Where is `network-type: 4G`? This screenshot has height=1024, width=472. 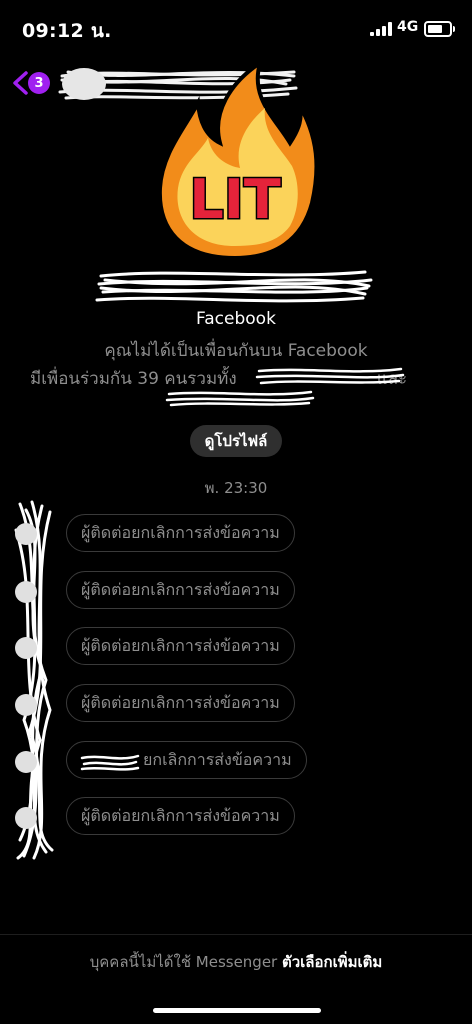
network-type: 4G is located at coordinates (408, 27).